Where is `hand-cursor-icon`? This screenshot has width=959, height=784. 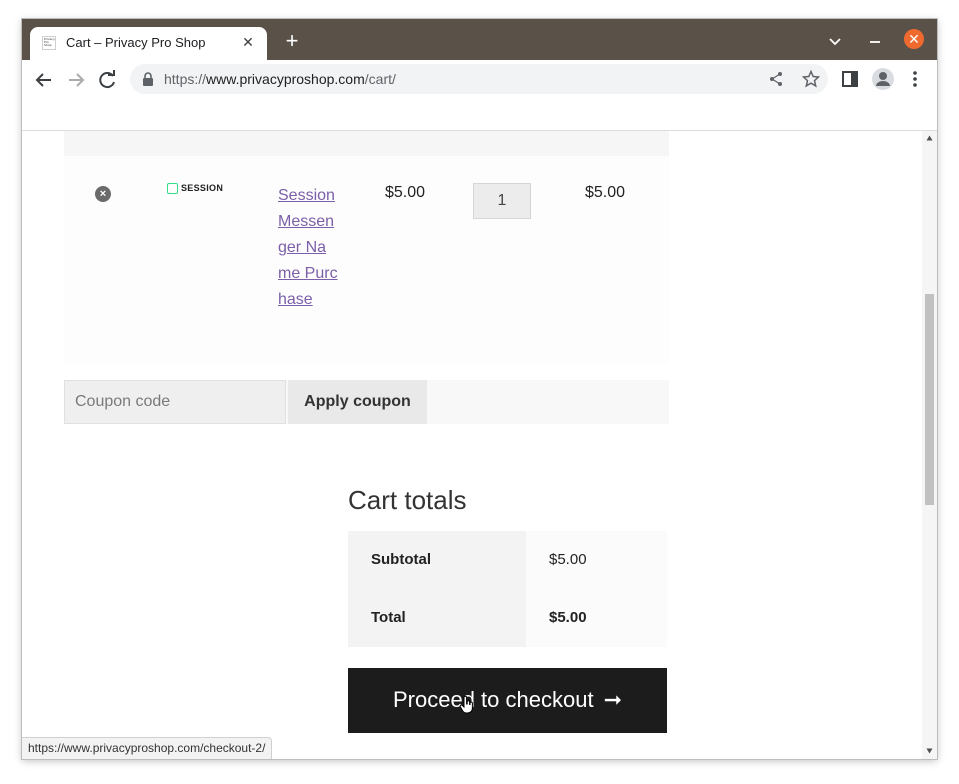 hand-cursor-icon is located at coordinates (466, 705).